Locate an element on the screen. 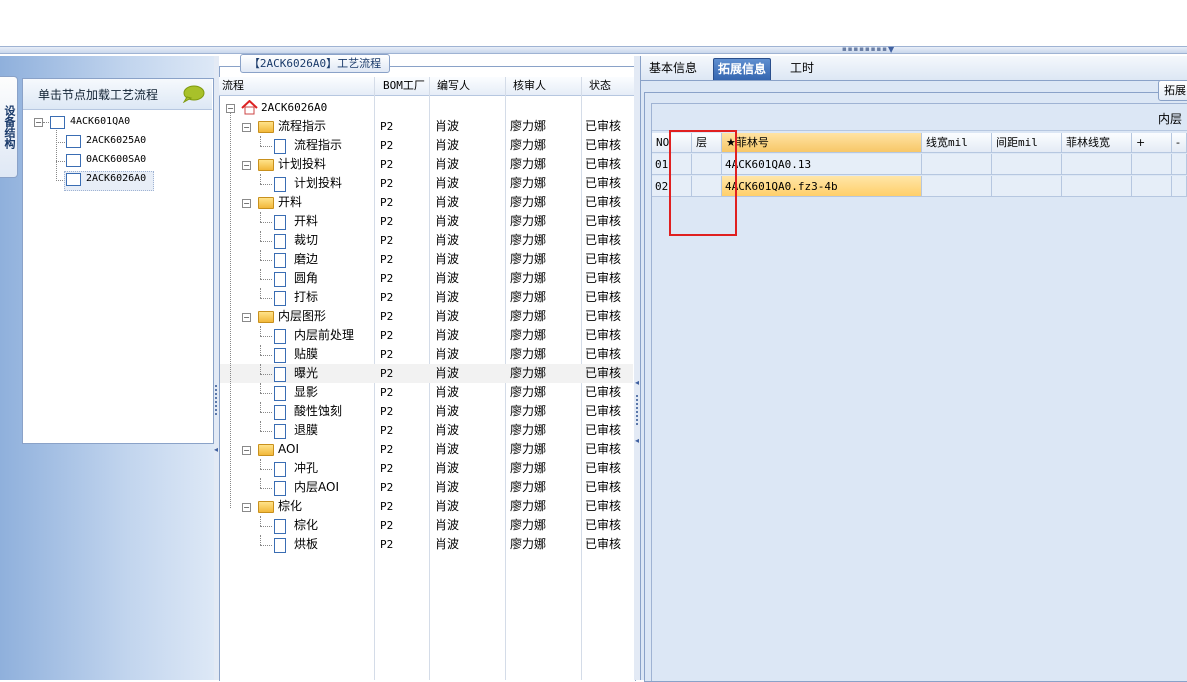 This screenshot has height=682, width=1187. process-row: 裁切 P2 肖波 廖力娜 已审核 is located at coordinates (426, 240).